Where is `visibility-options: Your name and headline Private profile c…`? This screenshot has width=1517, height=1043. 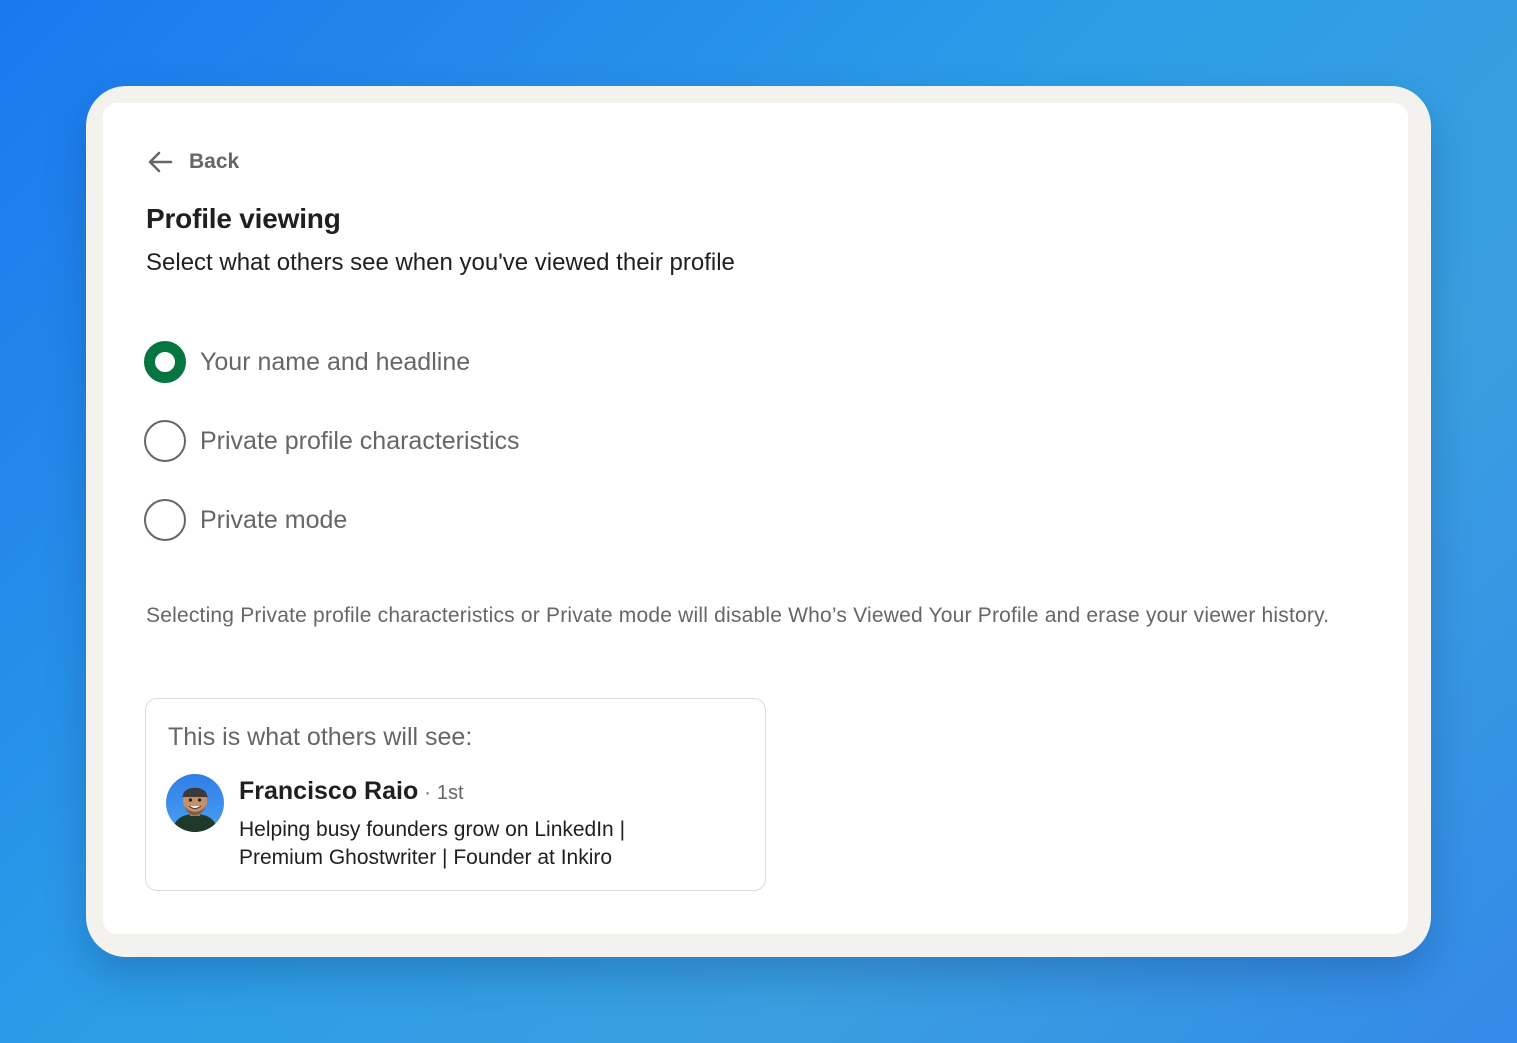
visibility-options: Your name and headline Private profile c… is located at coordinates (332, 457).